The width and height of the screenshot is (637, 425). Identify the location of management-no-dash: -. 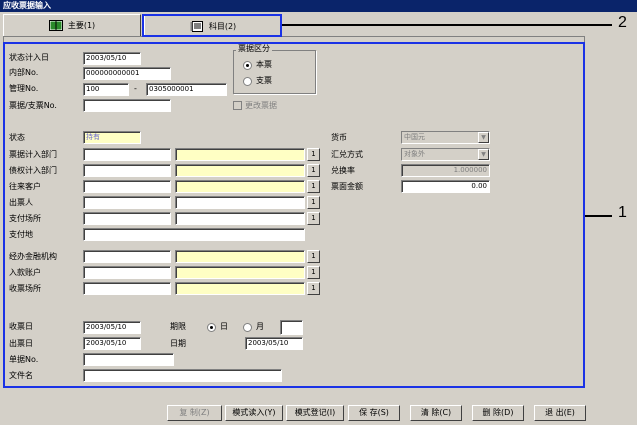
(135, 88).